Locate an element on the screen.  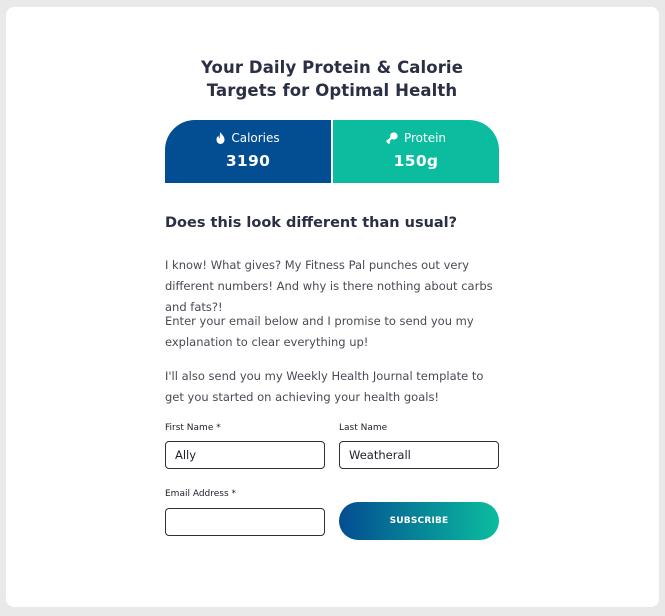
calories-stat: Calories 3190 is located at coordinates (248, 151).